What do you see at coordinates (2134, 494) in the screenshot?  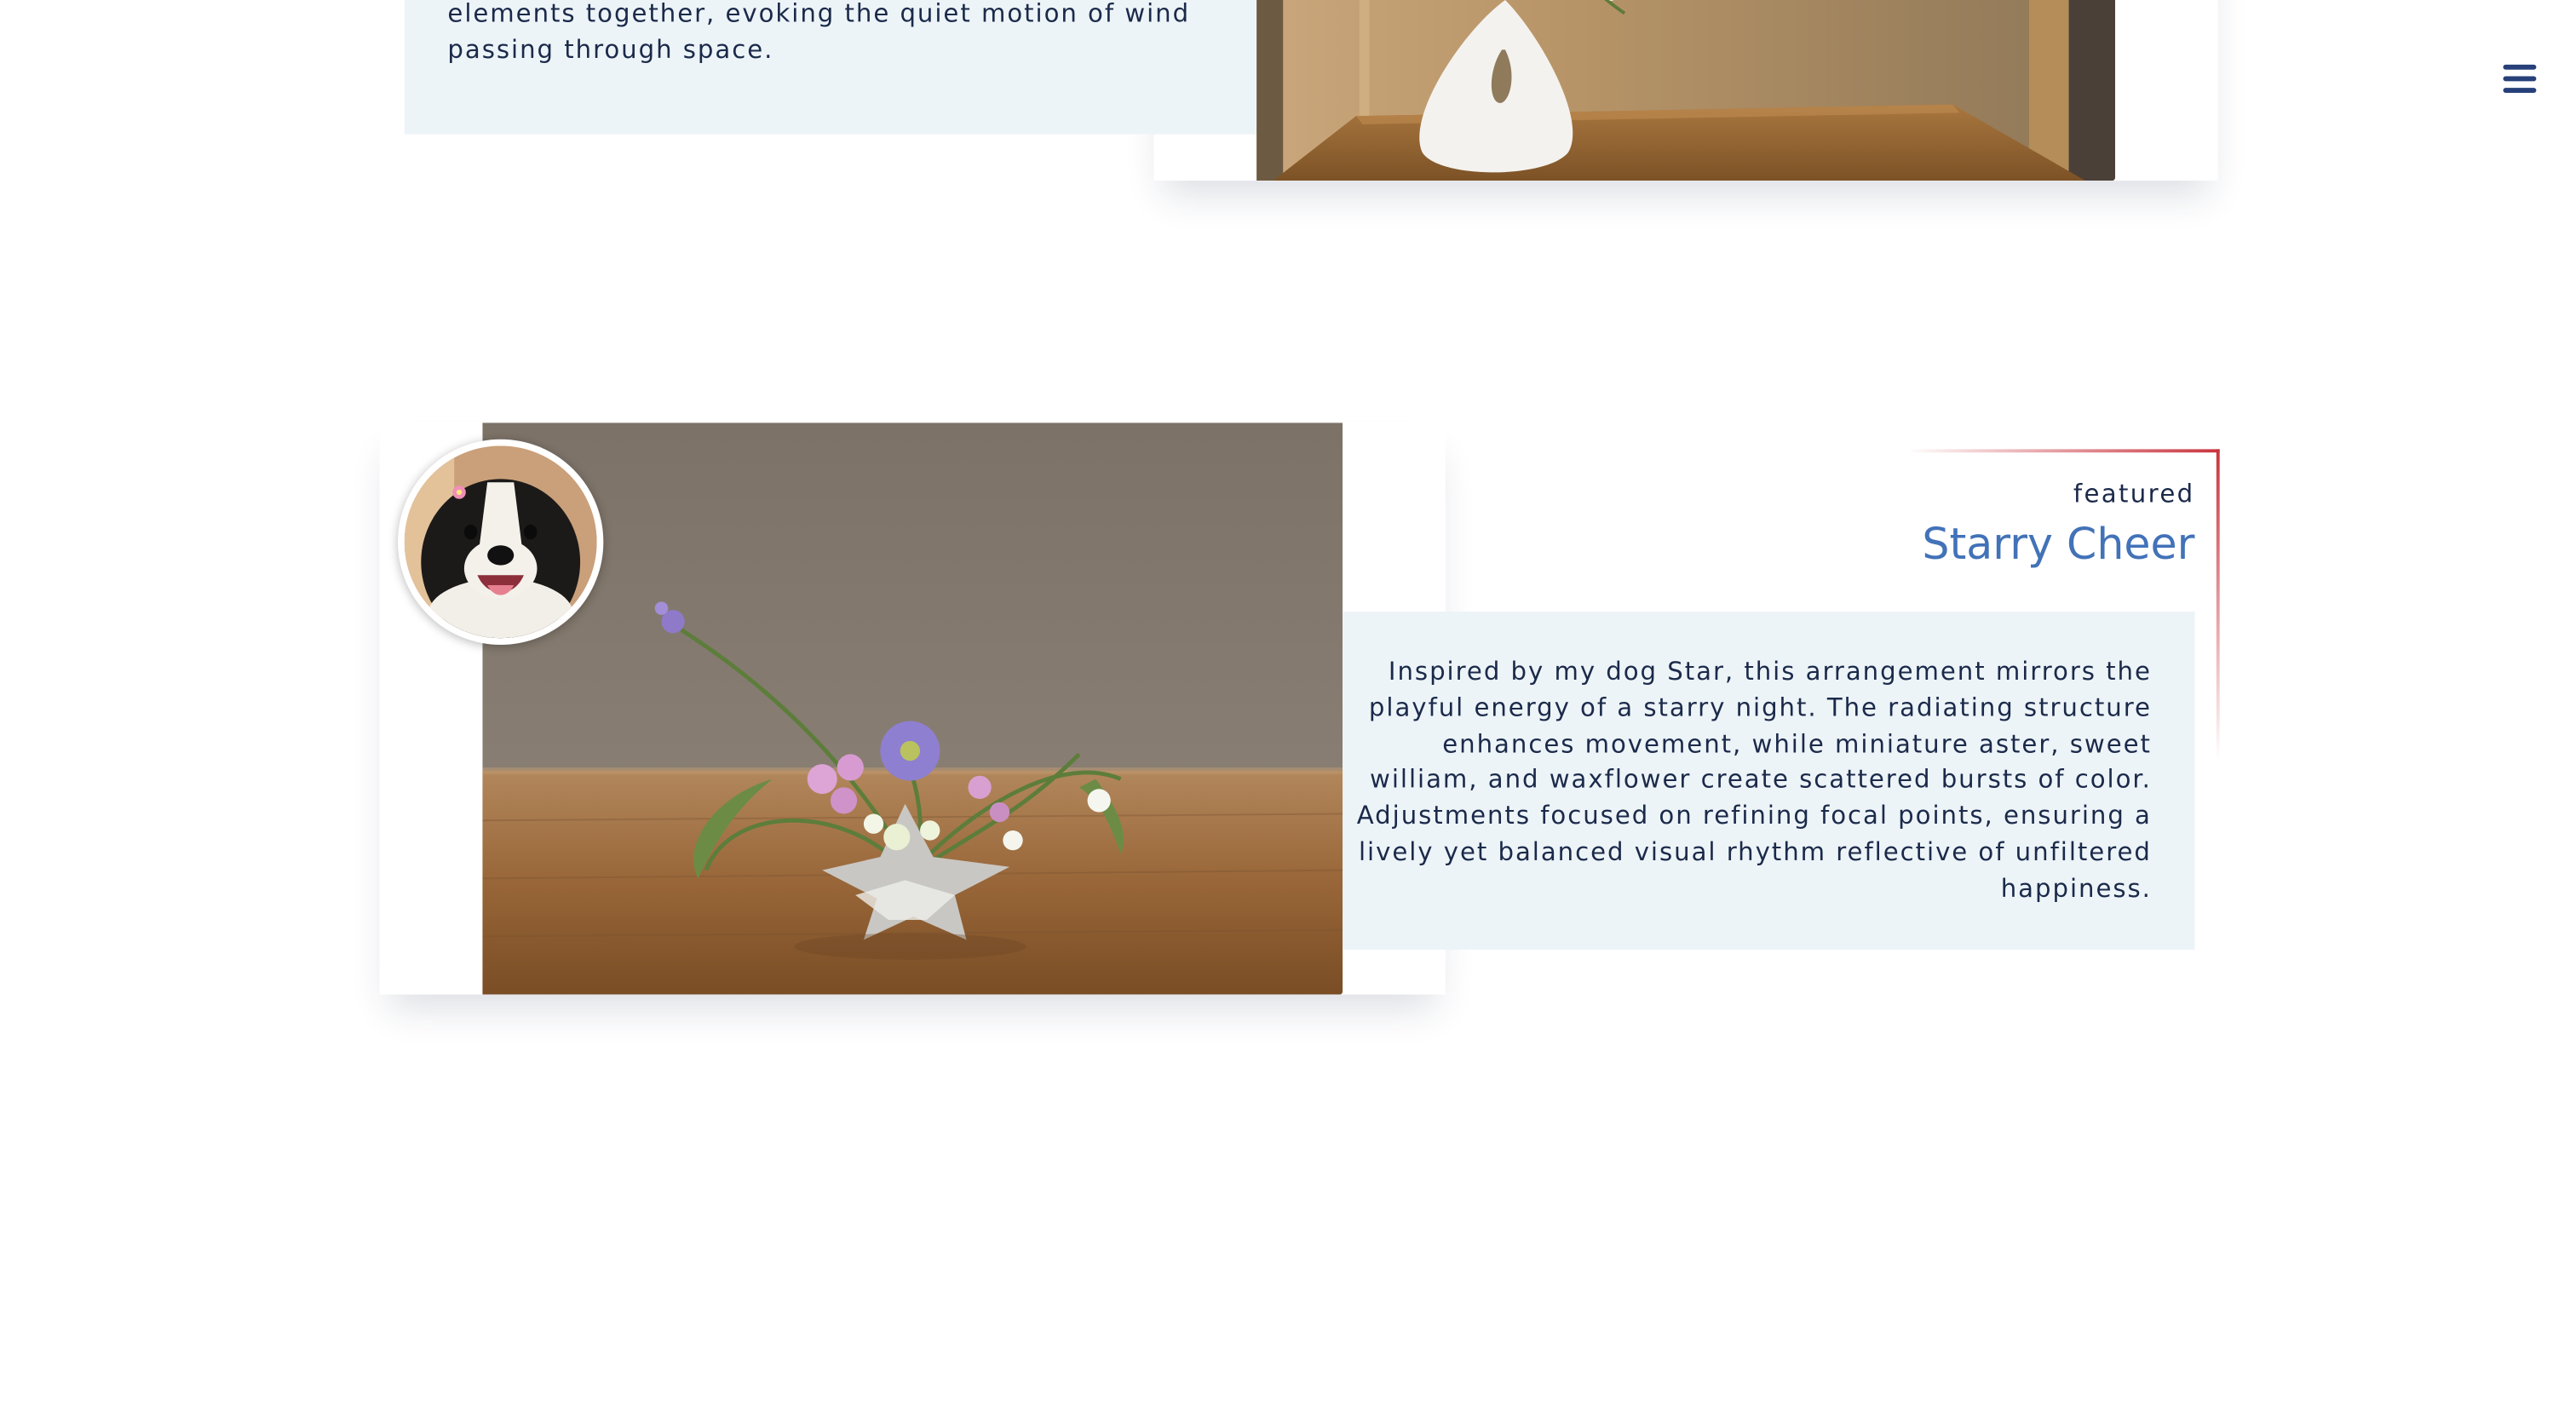 I see `featured-tag: featured` at bounding box center [2134, 494].